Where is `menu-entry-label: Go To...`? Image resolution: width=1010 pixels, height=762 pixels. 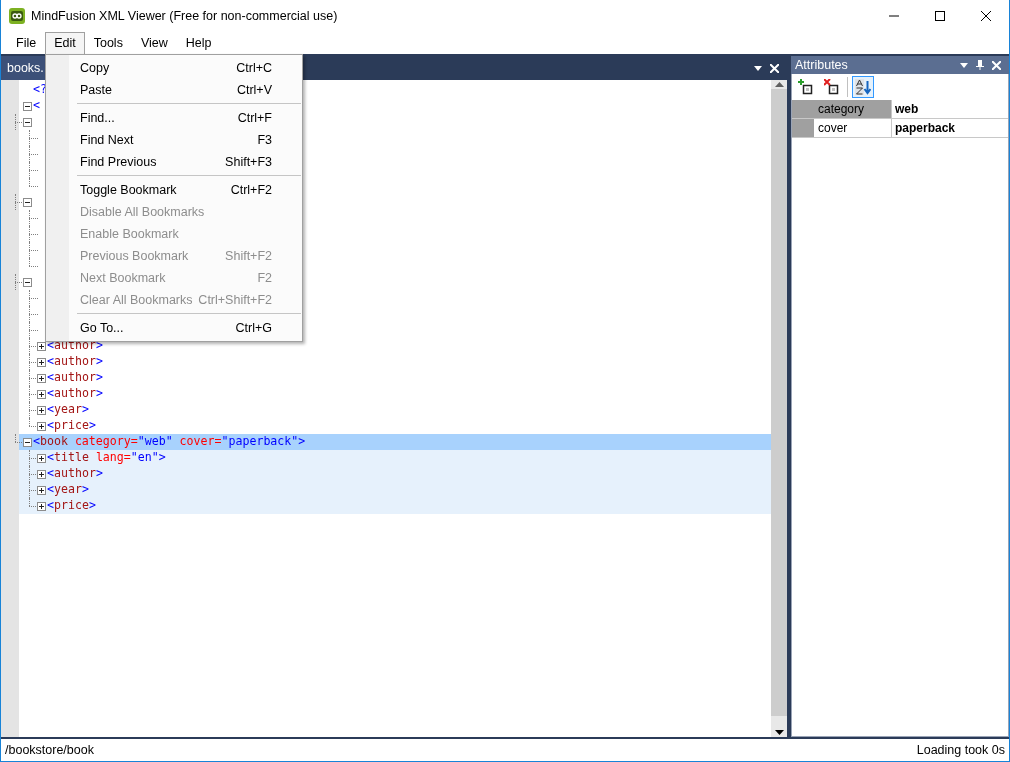 menu-entry-label: Go To... is located at coordinates (102, 328).